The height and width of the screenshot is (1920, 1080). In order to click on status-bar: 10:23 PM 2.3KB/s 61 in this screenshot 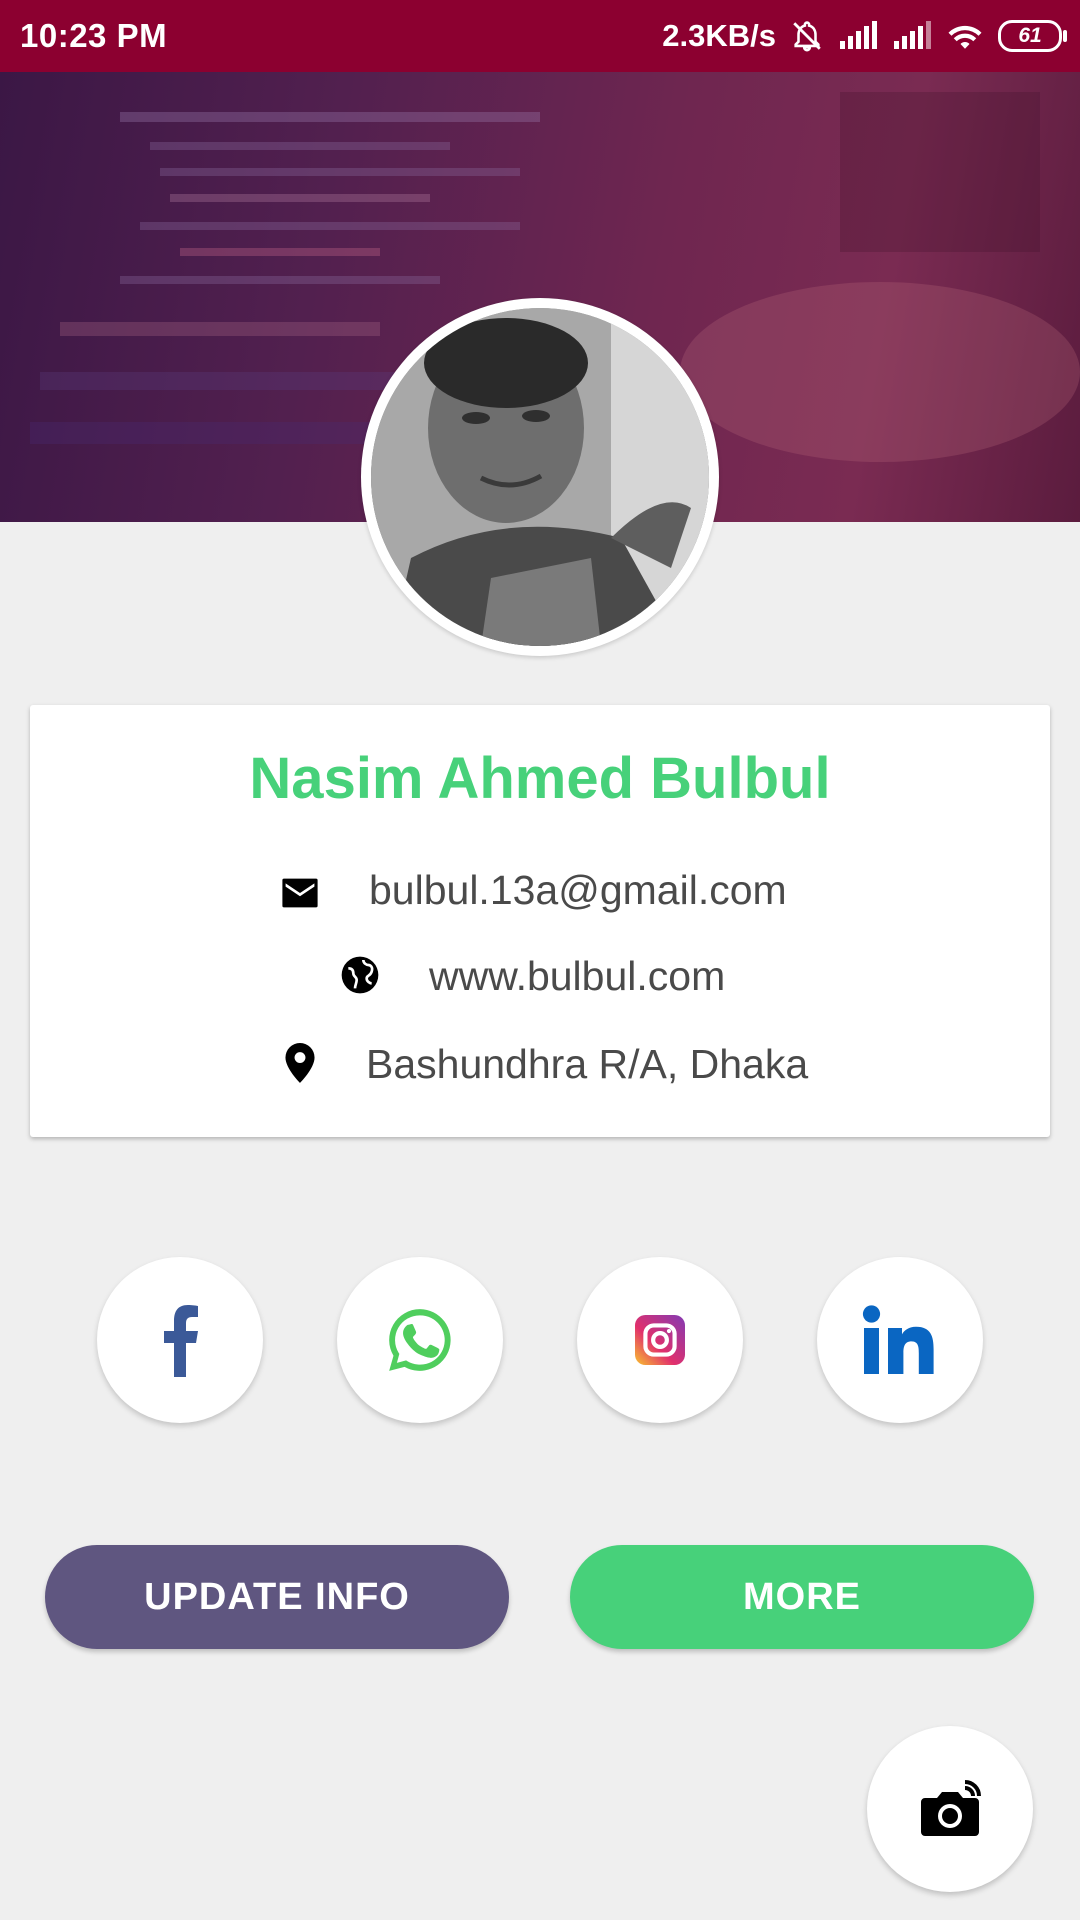, I will do `click(540, 36)`.